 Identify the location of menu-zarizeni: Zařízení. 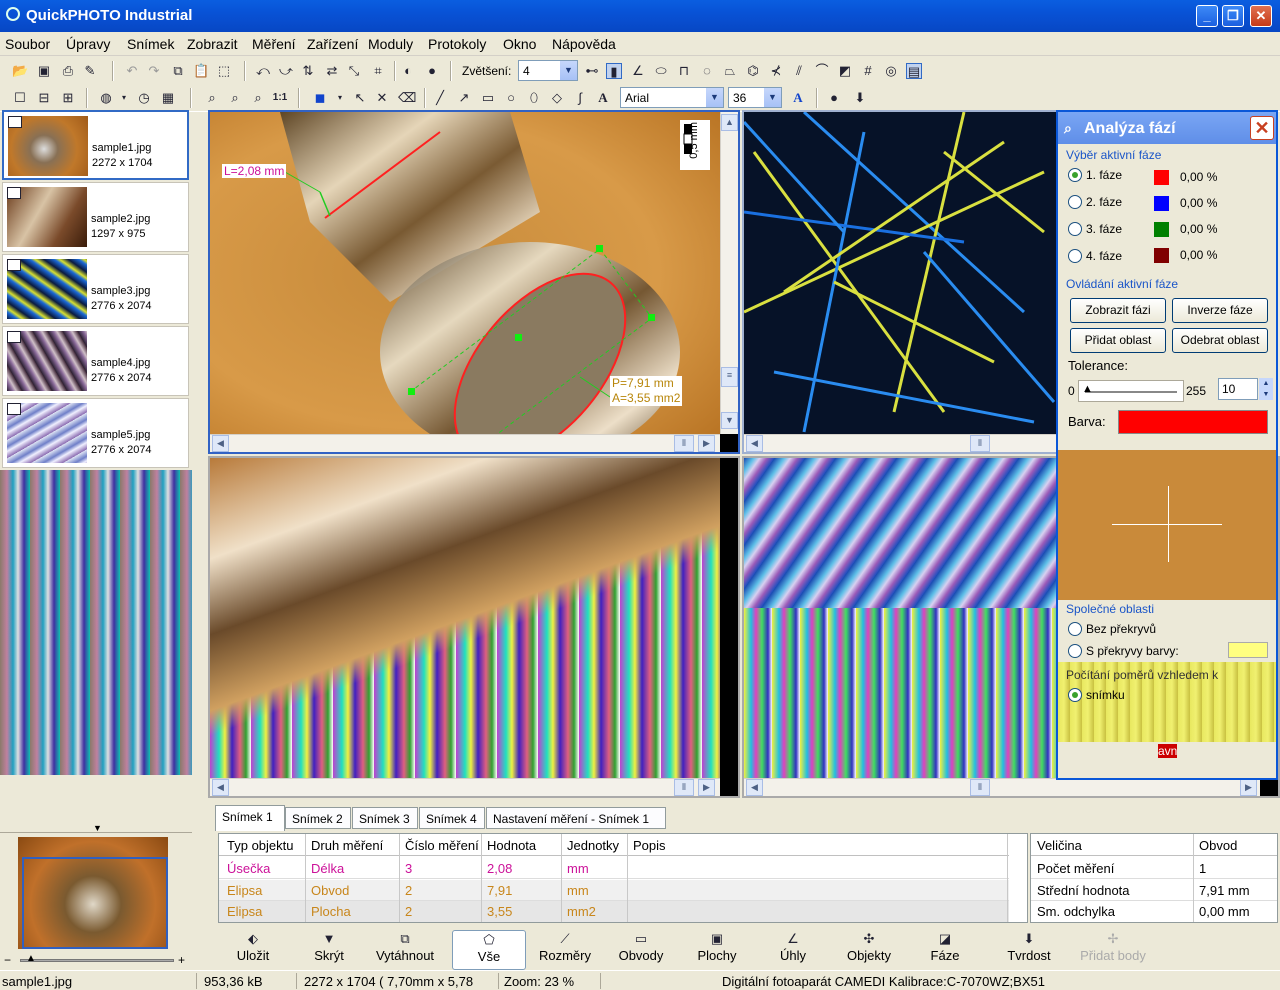
(332, 44).